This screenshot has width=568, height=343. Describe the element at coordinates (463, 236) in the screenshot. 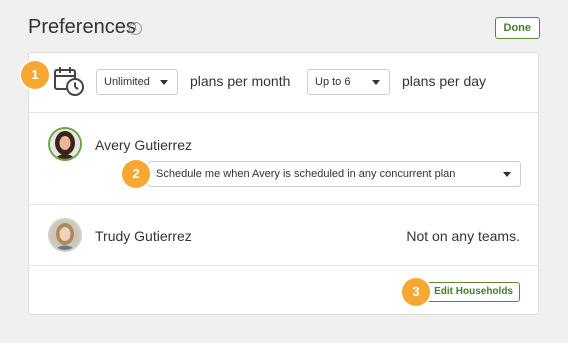

I see `teams-status: Not on any teams.` at that location.